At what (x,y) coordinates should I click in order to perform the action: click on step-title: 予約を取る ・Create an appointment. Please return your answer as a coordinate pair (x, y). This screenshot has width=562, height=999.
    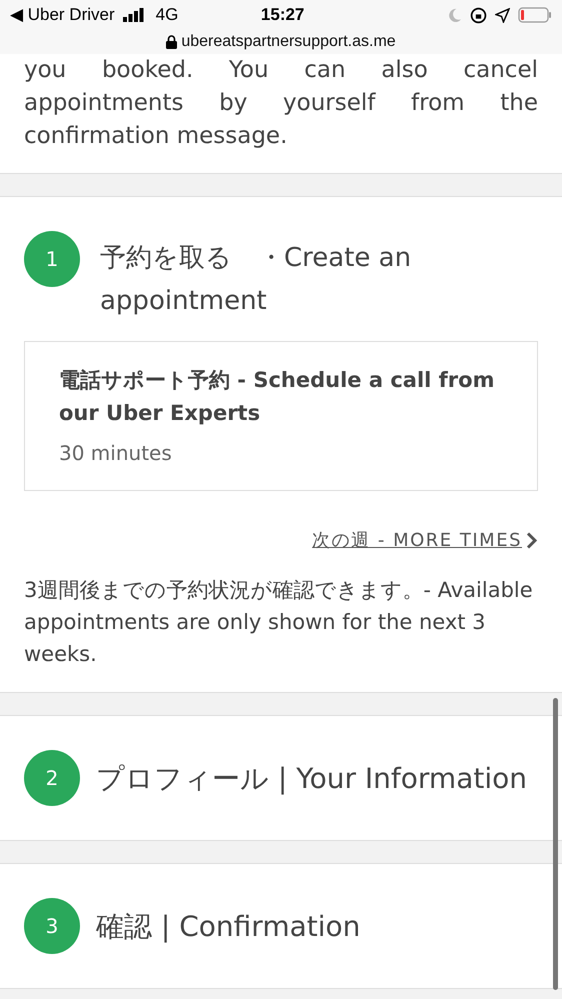
    Looking at the image, I should click on (256, 280).